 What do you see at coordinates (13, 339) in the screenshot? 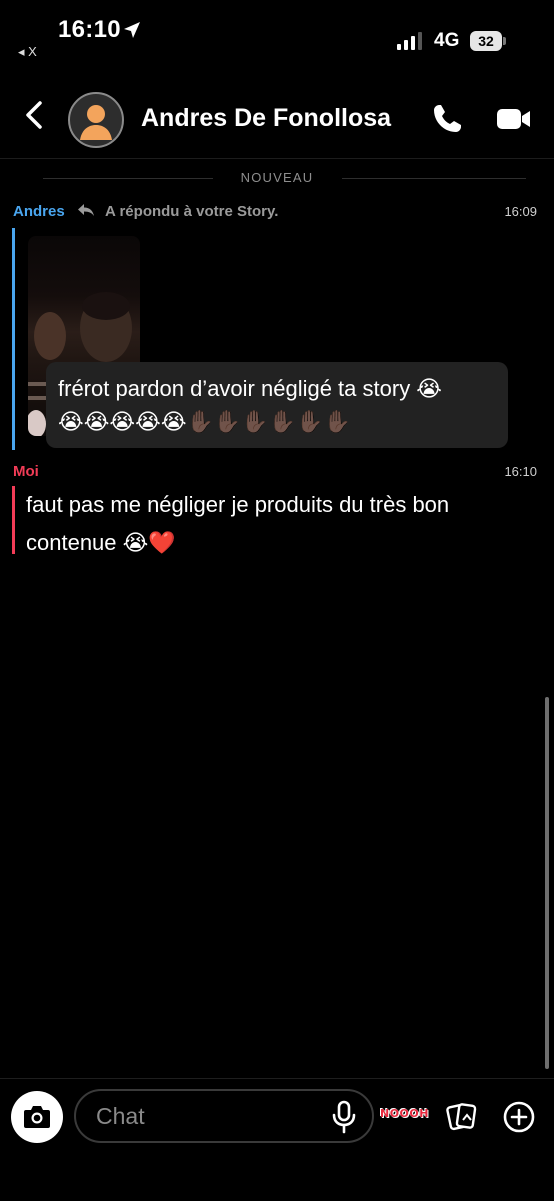
I see `sender-bar-andres` at bounding box center [13, 339].